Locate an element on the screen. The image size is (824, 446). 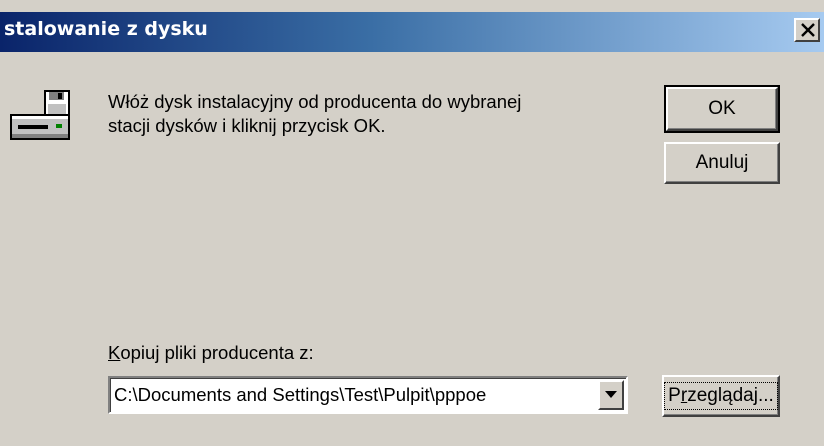
ok-button: OK is located at coordinates (722, 109).